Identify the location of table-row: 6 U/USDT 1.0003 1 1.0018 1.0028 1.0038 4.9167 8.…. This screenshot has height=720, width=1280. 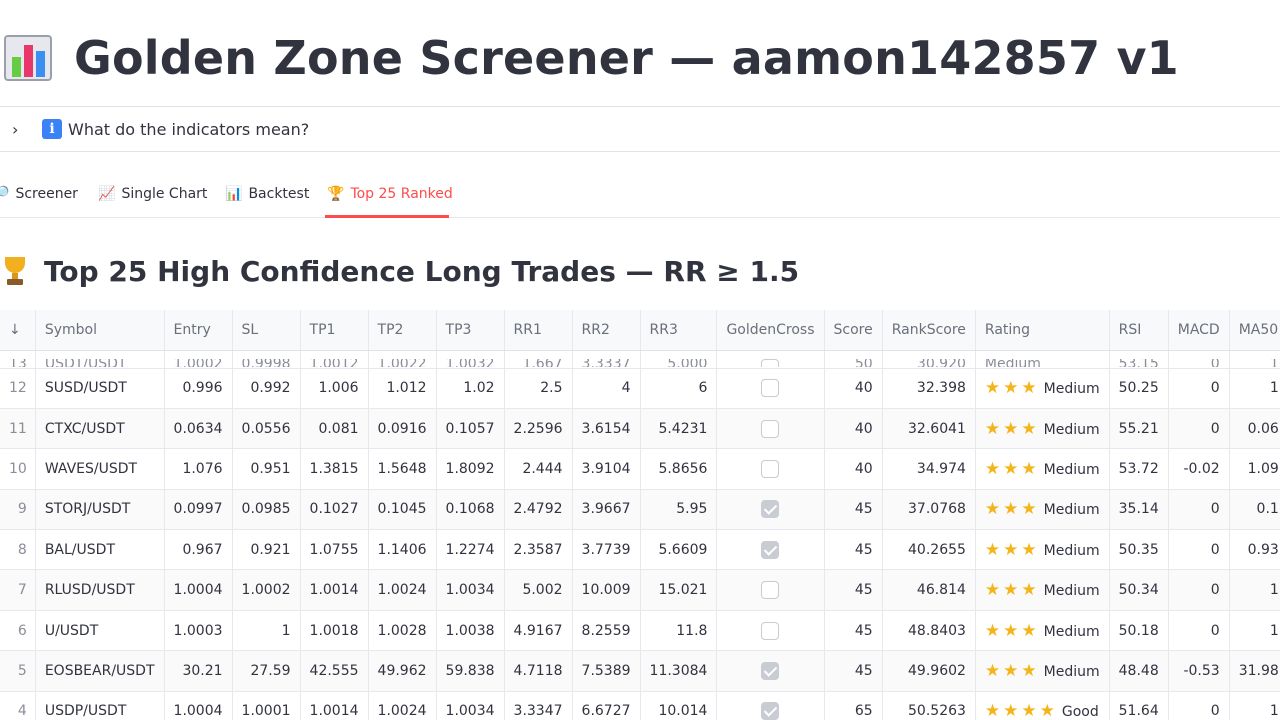
(640, 631).